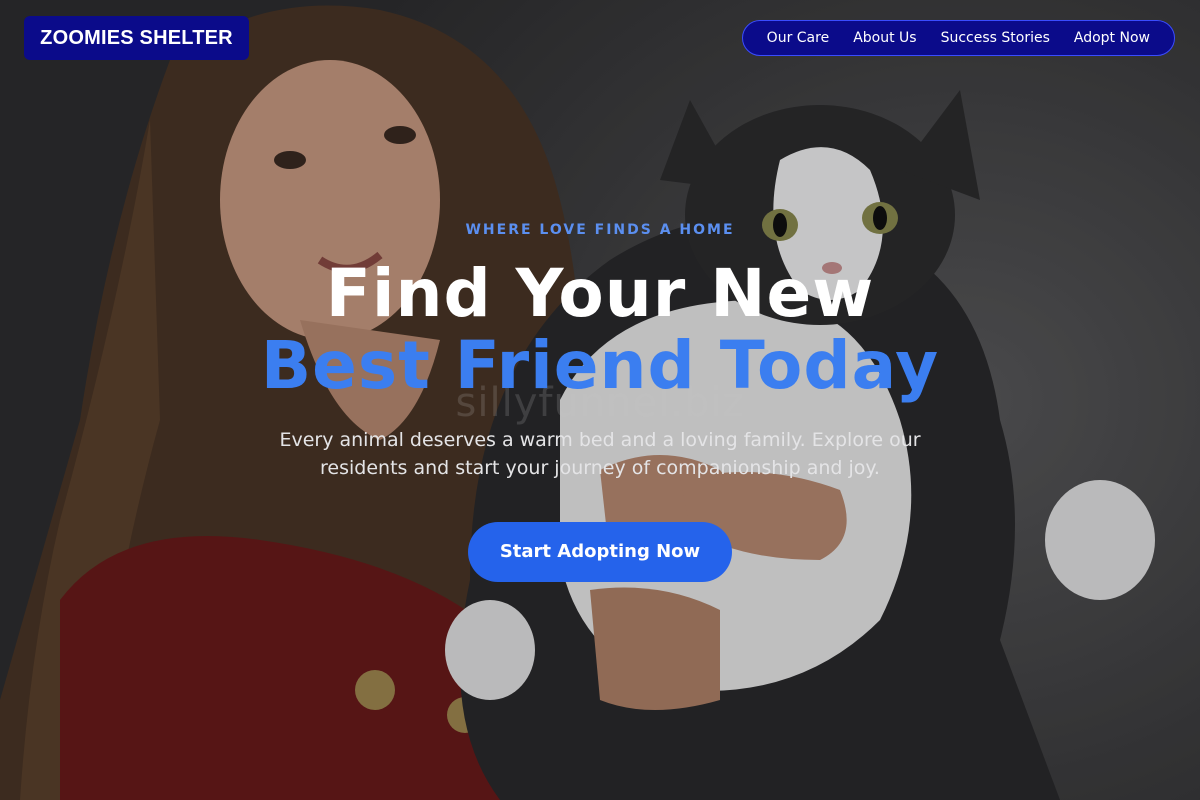 Image resolution: width=1200 pixels, height=800 pixels. Describe the element at coordinates (600, 230) in the screenshot. I see `hero-eyebrow: WHERE LOVE FINDS A HOME` at that location.